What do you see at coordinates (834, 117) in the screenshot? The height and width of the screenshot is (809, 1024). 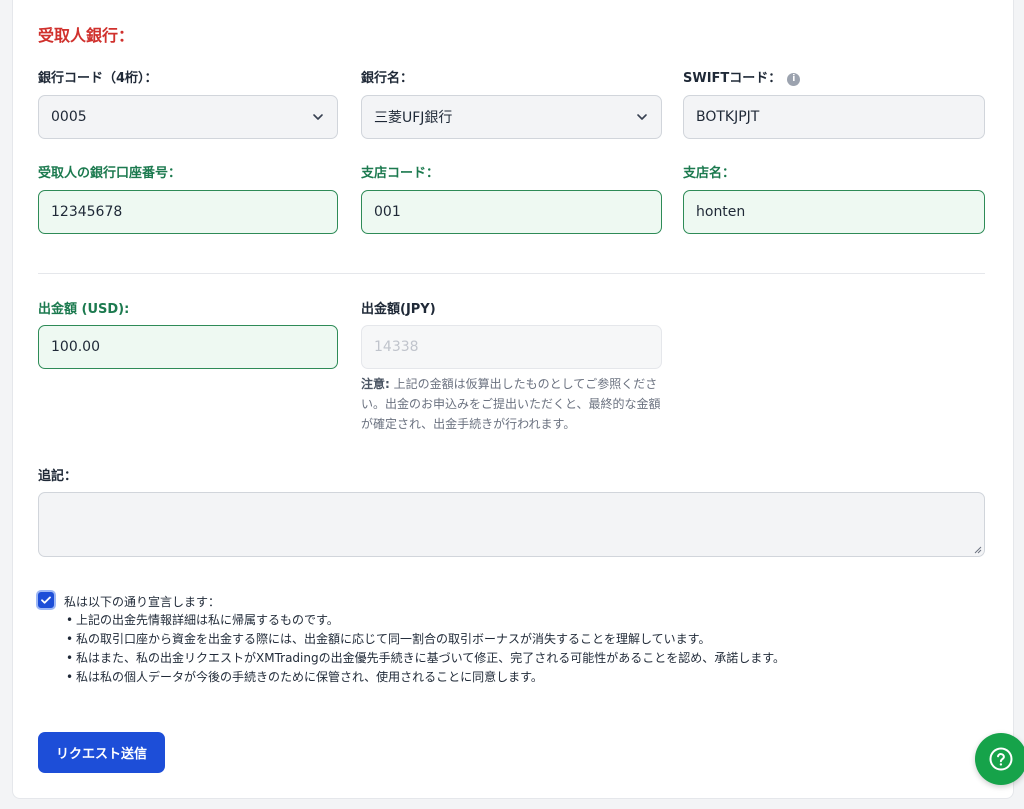 I see `swift-code-field: BOTKJPJT` at bounding box center [834, 117].